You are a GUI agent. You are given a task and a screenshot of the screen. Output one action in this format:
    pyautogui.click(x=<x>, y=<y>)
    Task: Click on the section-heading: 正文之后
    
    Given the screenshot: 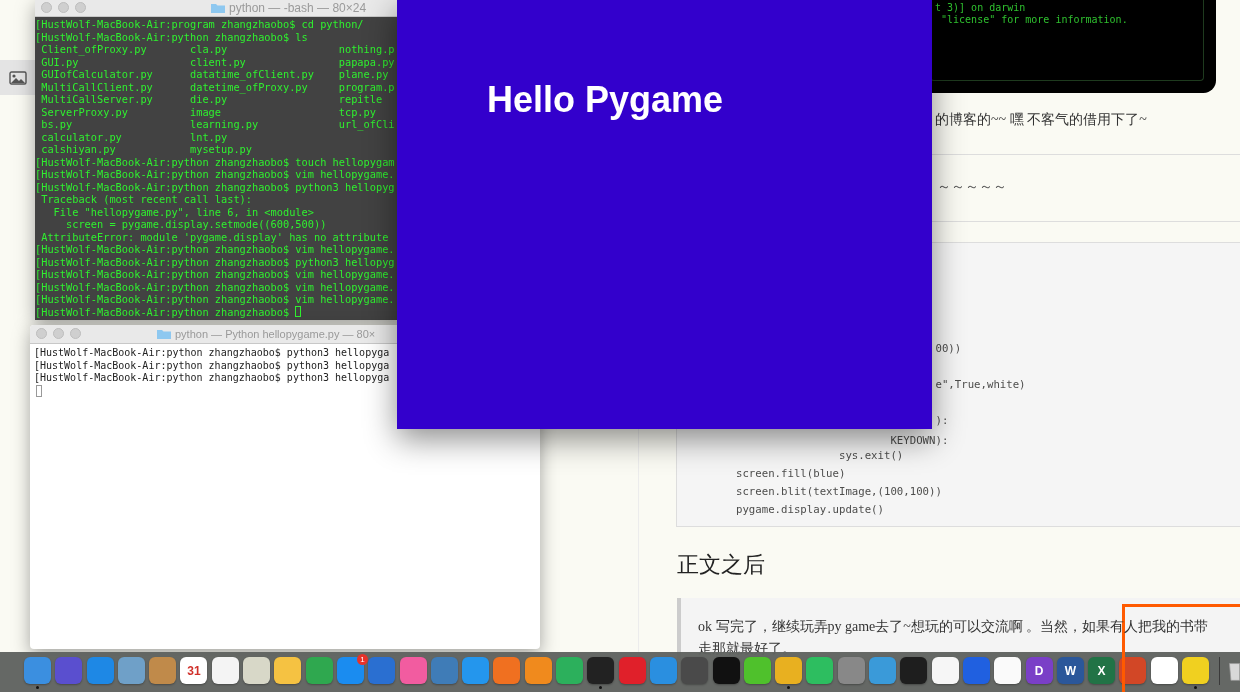 What is the action you would take?
    pyautogui.click(x=721, y=565)
    